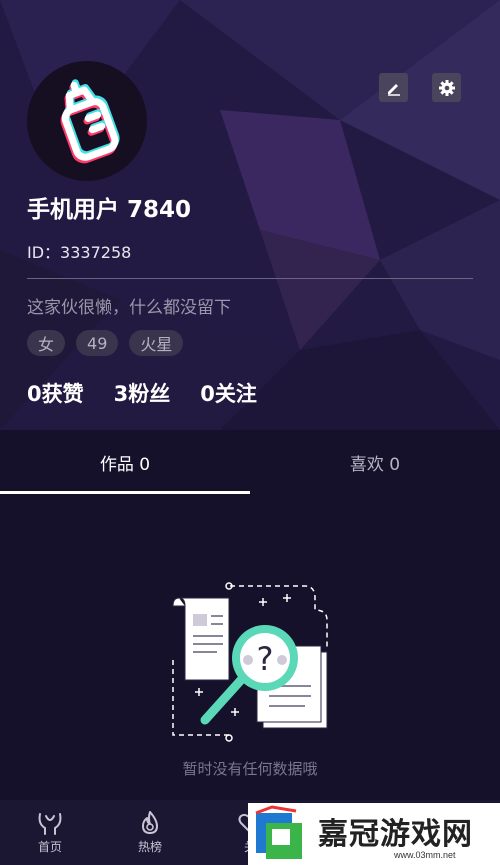 The width and height of the screenshot is (500, 865). I want to click on following-count: 0关注, so click(228, 393).